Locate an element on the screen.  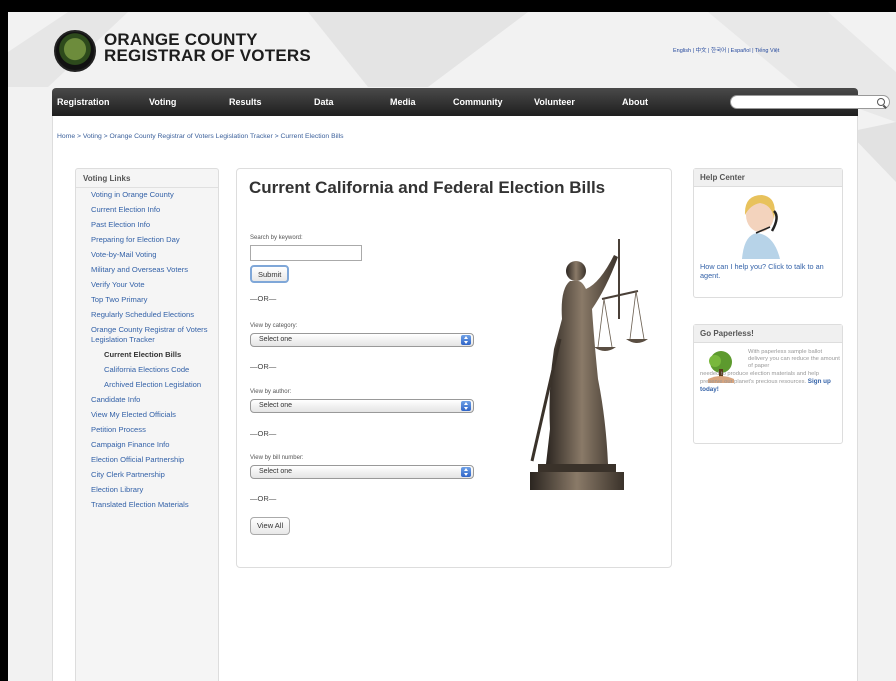
sidebar-item-current-election-info: Current Election Info is located at coordinates (147, 210).